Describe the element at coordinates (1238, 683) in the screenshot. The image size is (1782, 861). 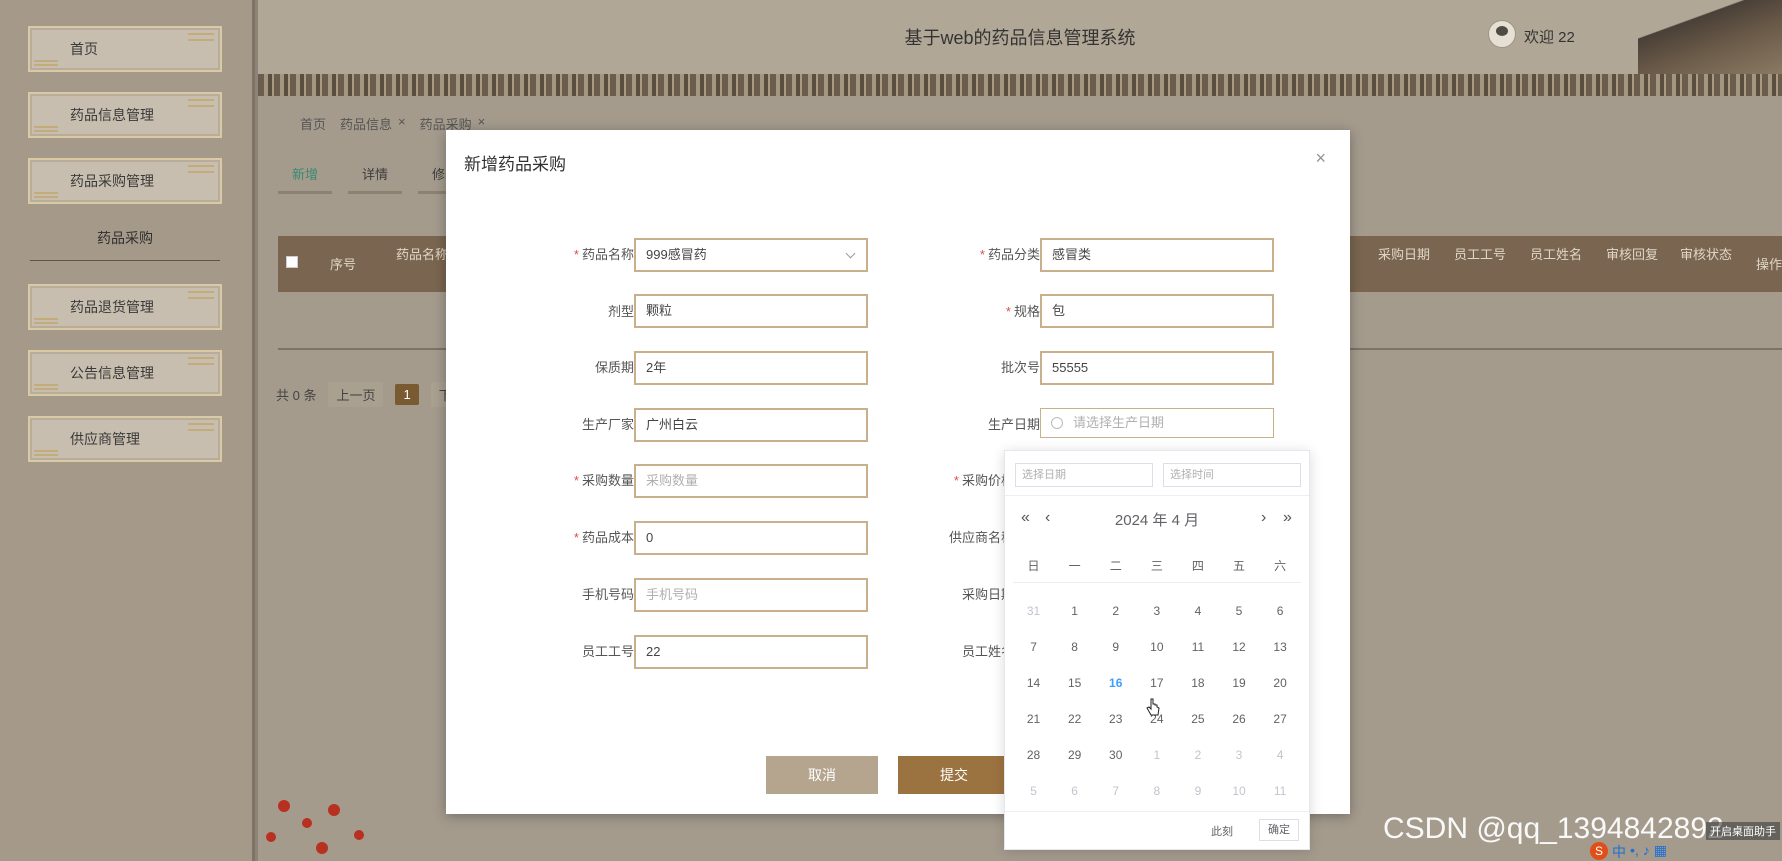
I see `calendar-day: 19` at that location.